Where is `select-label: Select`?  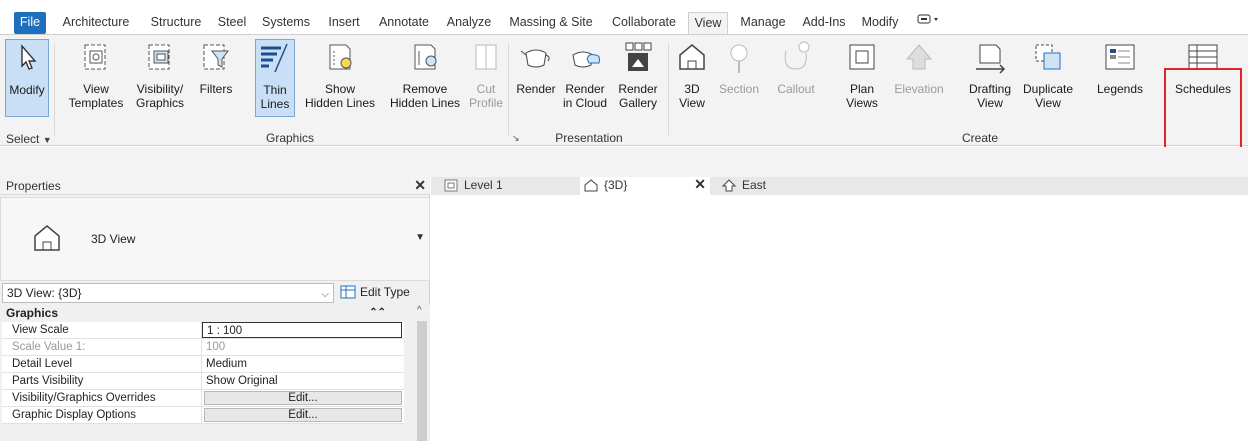 select-label: Select is located at coordinates (23, 139).